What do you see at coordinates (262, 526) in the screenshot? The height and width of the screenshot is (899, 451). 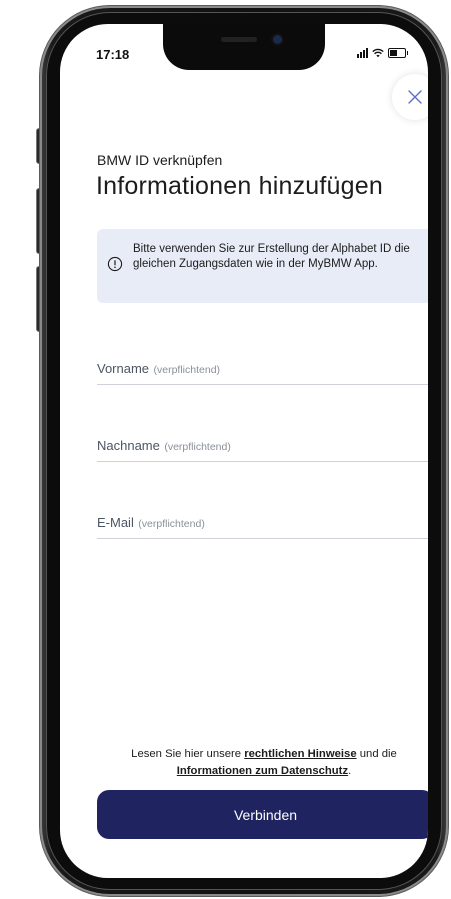 I see `email-field: E-Mail (verpflichtend)` at bounding box center [262, 526].